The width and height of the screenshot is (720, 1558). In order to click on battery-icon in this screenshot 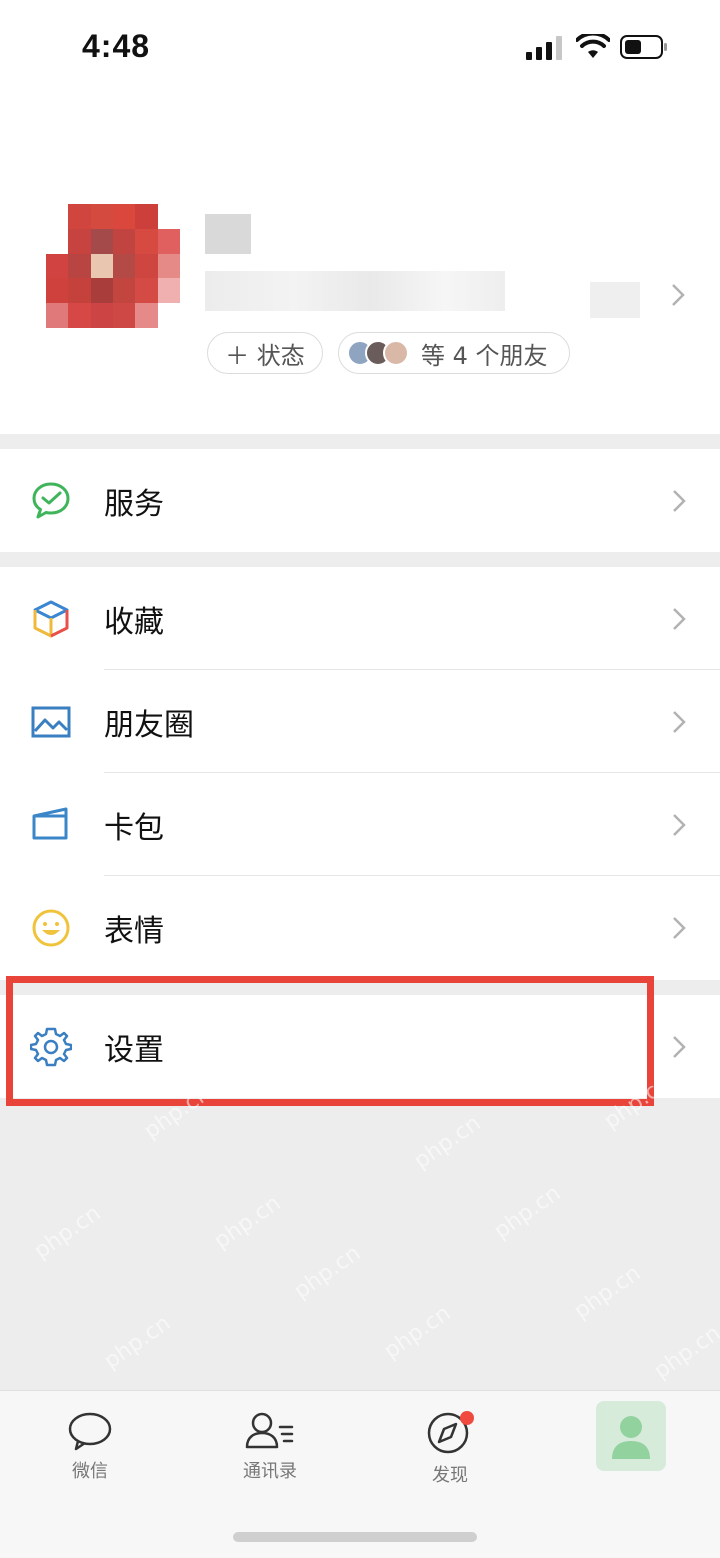, I will do `click(643, 47)`.